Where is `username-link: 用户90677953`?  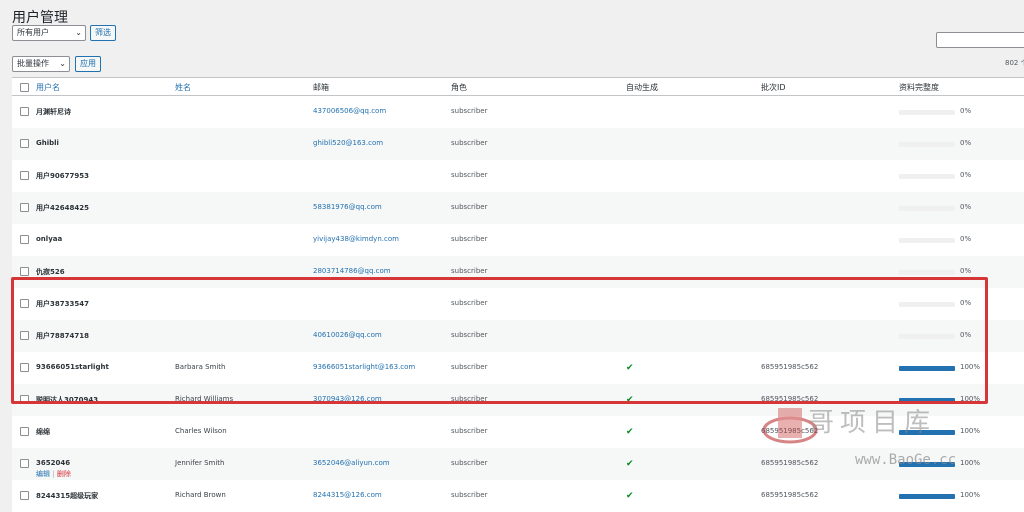
username-link: 用户90677953 is located at coordinates (62, 176).